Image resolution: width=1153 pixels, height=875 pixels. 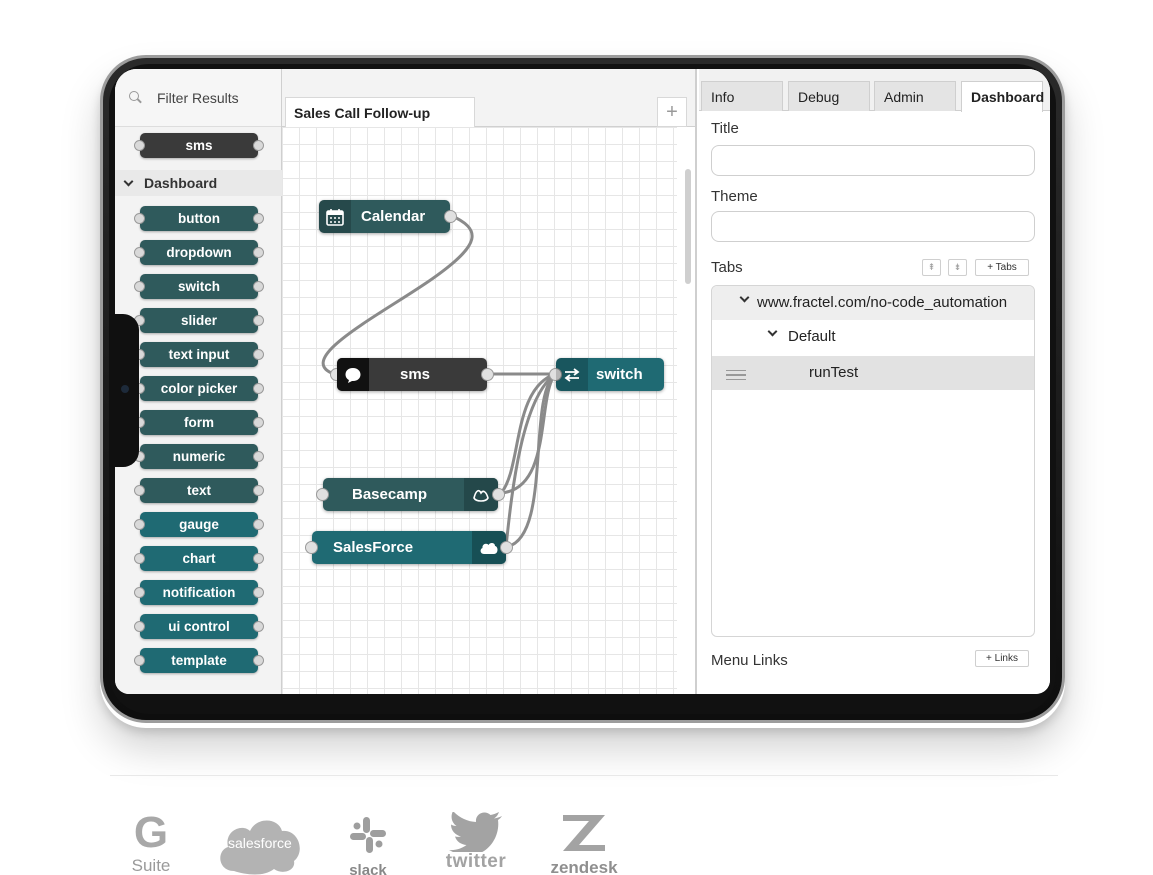 I want to click on tab-dashboard: Dashboard, so click(x=1002, y=96).